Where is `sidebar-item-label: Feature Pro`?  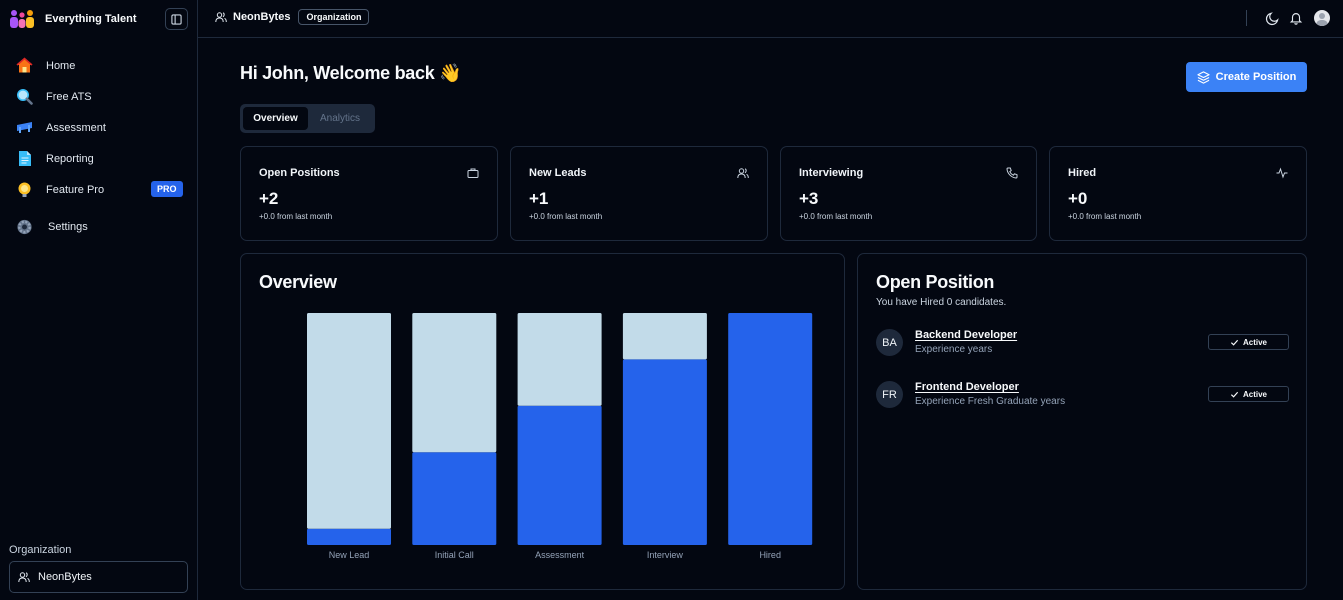
sidebar-item-label: Feature Pro is located at coordinates (75, 189).